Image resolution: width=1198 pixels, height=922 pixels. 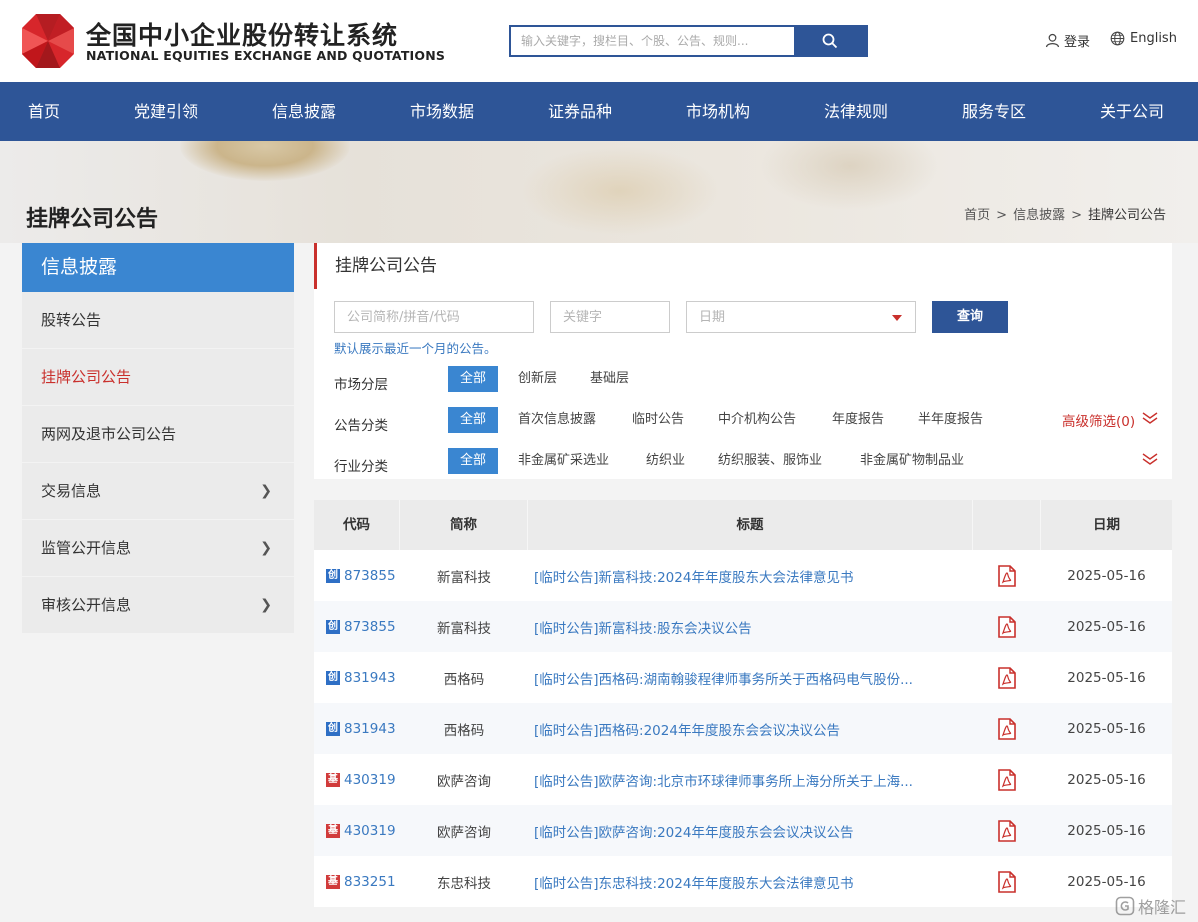 What do you see at coordinates (473, 379) in the screenshot?
I see `market-tier-all: 全部` at bounding box center [473, 379].